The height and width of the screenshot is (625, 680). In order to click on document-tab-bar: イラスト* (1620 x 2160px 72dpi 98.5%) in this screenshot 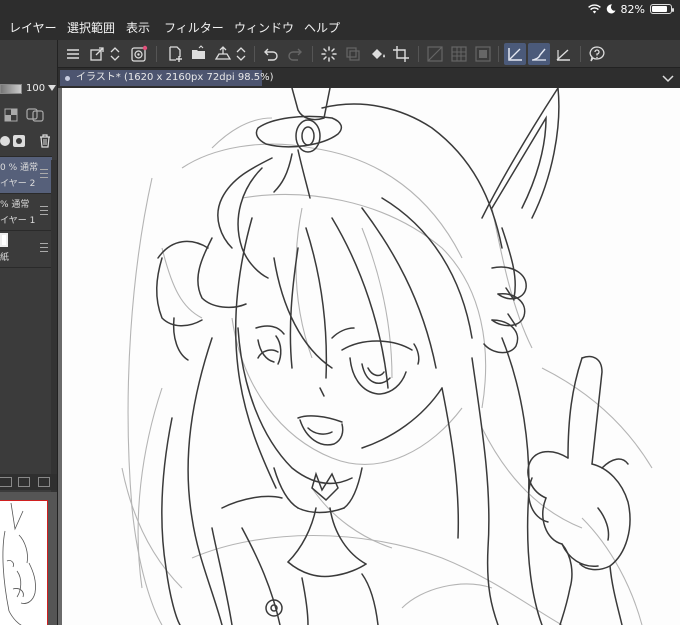, I will do `click(369, 78)`.